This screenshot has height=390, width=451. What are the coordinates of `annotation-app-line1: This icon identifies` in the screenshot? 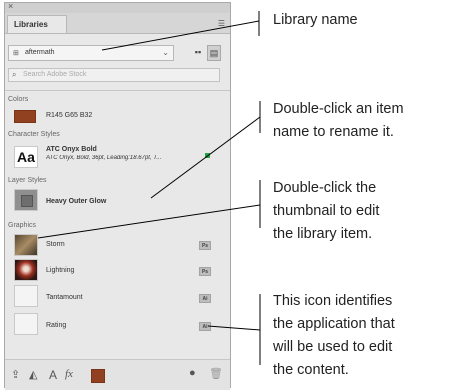 It's located at (333, 301).